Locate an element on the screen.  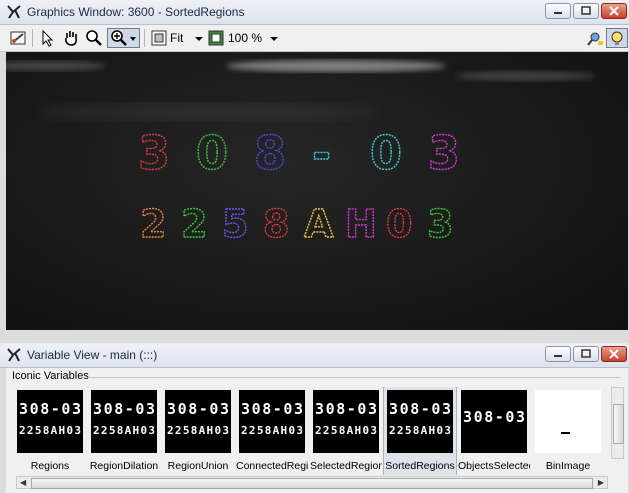
iconic-variable-item: 308-03 2258AH03 SortedRegions is located at coordinates (420, 431).